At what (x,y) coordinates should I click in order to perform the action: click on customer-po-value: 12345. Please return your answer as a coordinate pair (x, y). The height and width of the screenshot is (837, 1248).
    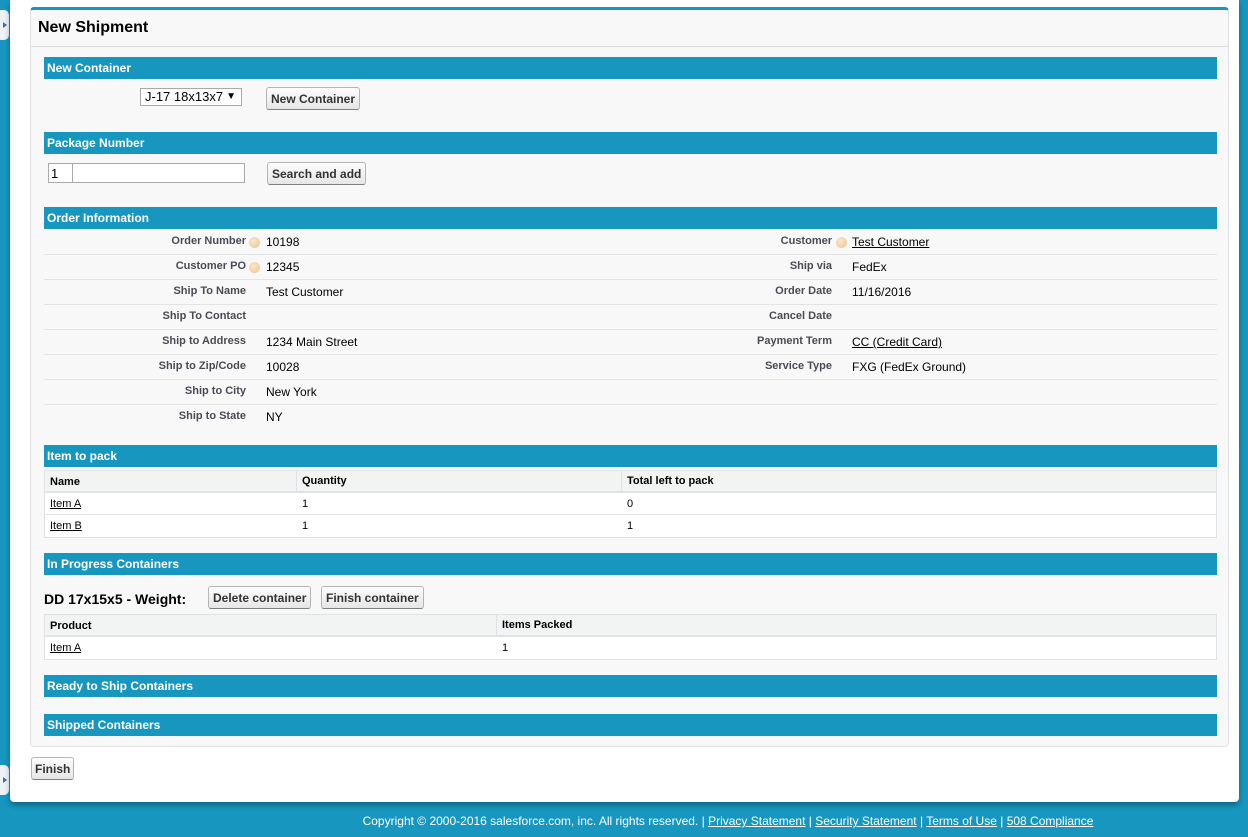
    Looking at the image, I should click on (283, 267).